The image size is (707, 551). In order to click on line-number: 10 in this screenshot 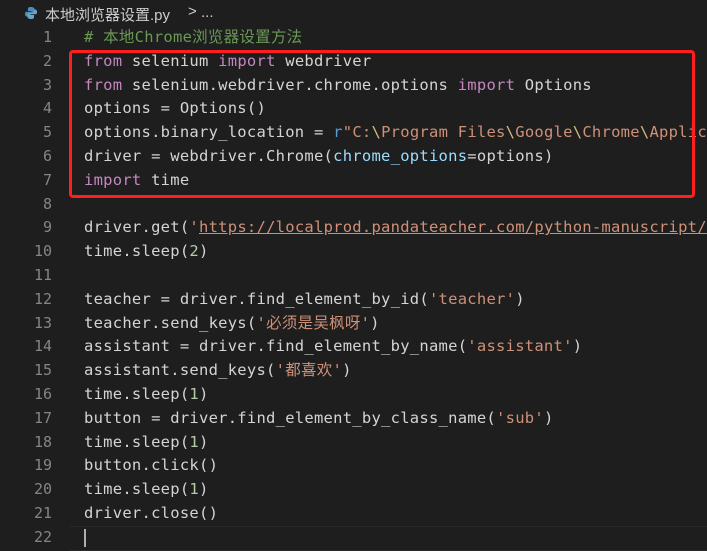, I will do `click(42, 251)`.